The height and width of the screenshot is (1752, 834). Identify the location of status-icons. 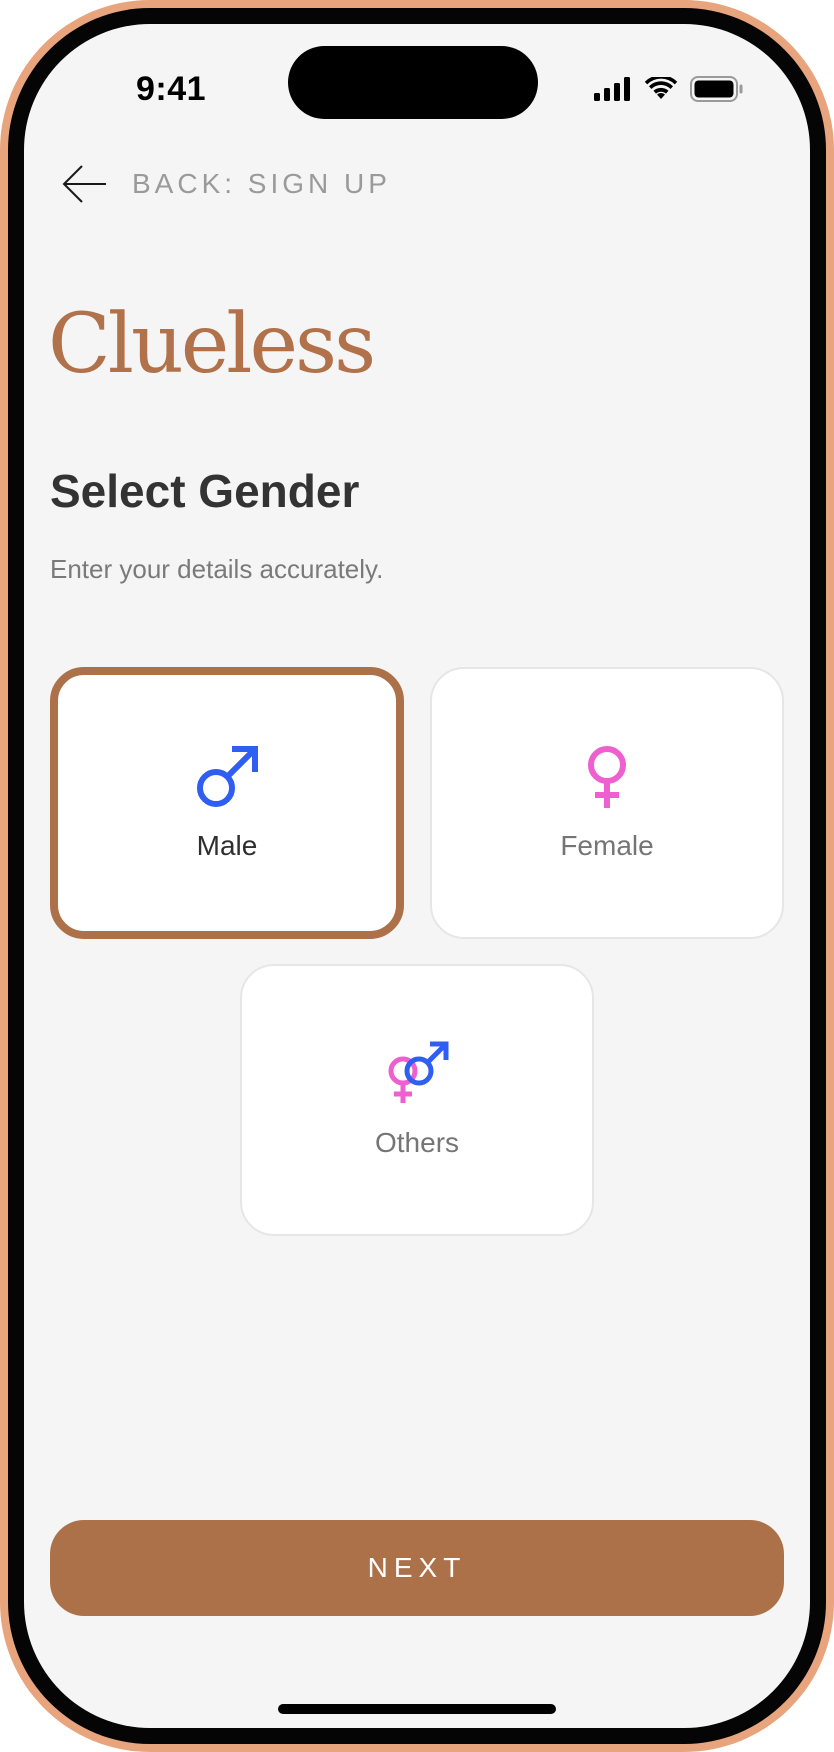
(669, 89).